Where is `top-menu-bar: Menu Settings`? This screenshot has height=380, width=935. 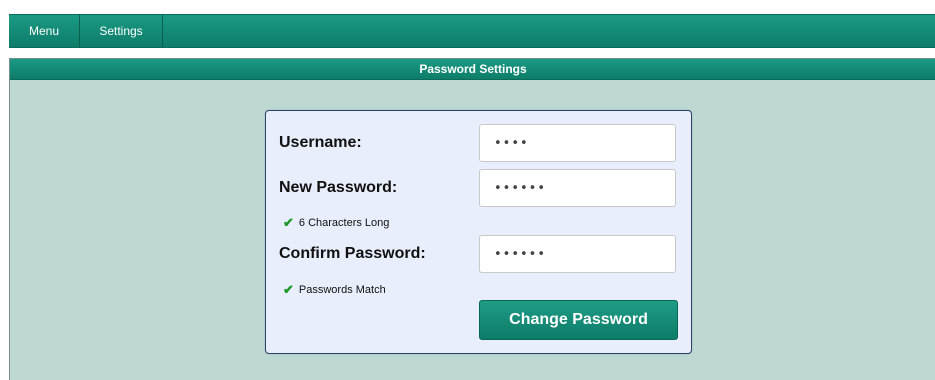
top-menu-bar: Menu Settings is located at coordinates (472, 31).